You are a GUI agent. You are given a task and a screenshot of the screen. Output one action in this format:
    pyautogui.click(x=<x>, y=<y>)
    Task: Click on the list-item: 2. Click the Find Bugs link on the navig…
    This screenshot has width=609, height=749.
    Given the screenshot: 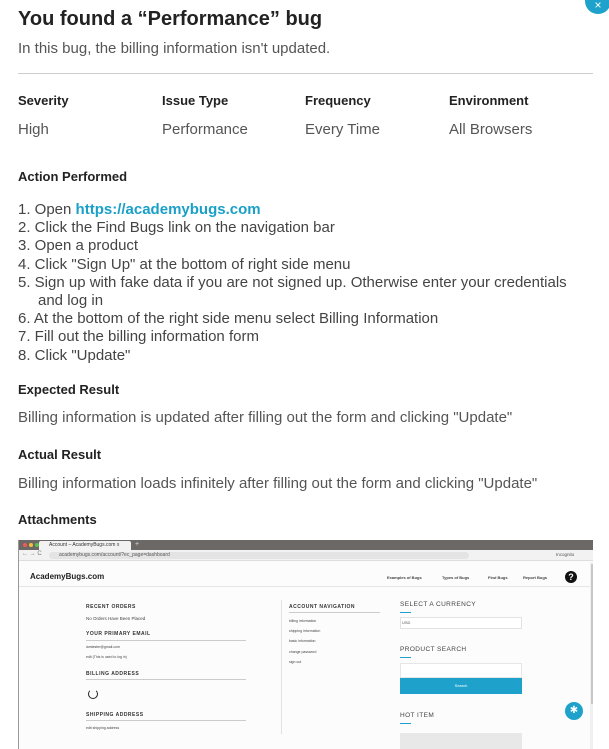 What is the action you would take?
    pyautogui.click(x=176, y=228)
    